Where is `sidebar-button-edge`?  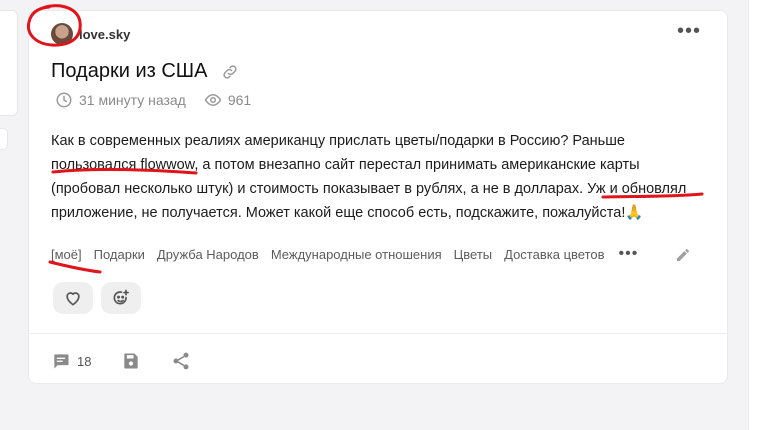 sidebar-button-edge is located at coordinates (4, 139).